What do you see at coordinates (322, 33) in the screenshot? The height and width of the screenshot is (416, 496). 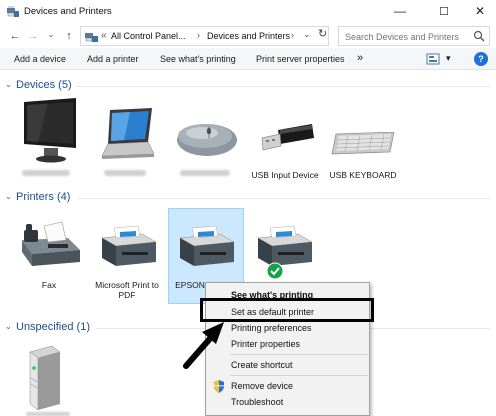 I see `refresh-button: ↻` at bounding box center [322, 33].